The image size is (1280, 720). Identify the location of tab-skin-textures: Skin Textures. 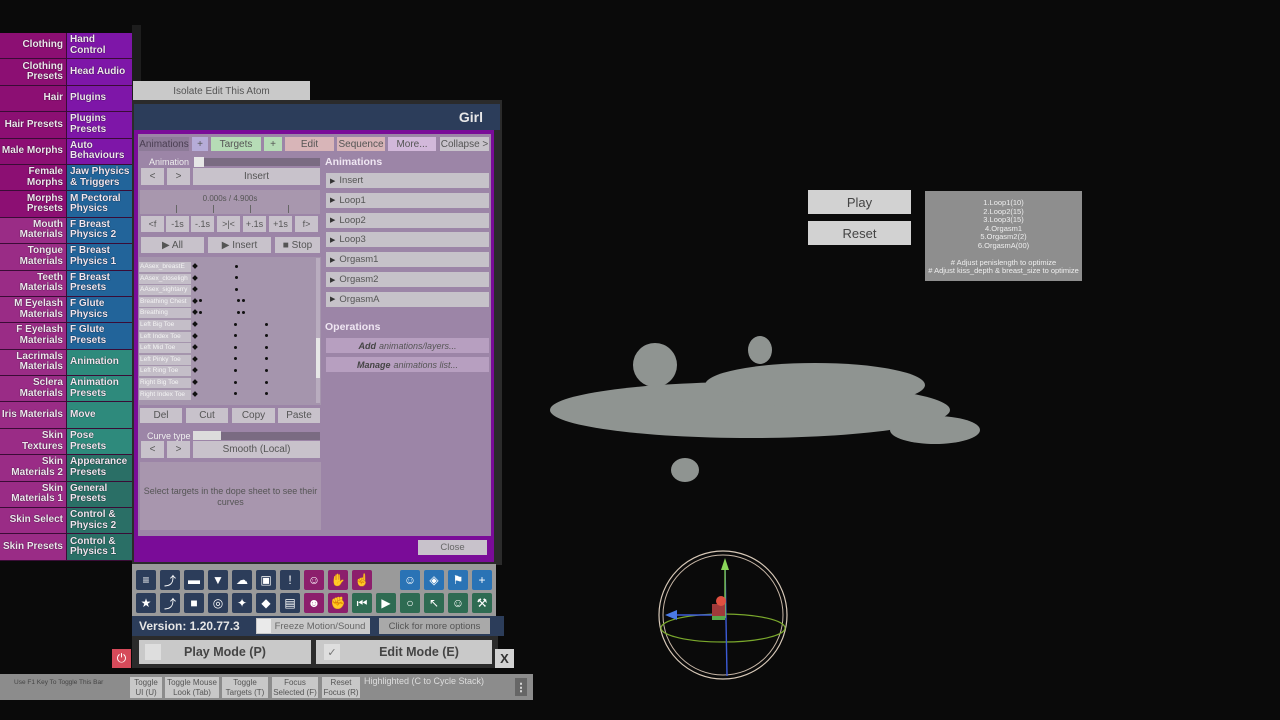
(33, 441).